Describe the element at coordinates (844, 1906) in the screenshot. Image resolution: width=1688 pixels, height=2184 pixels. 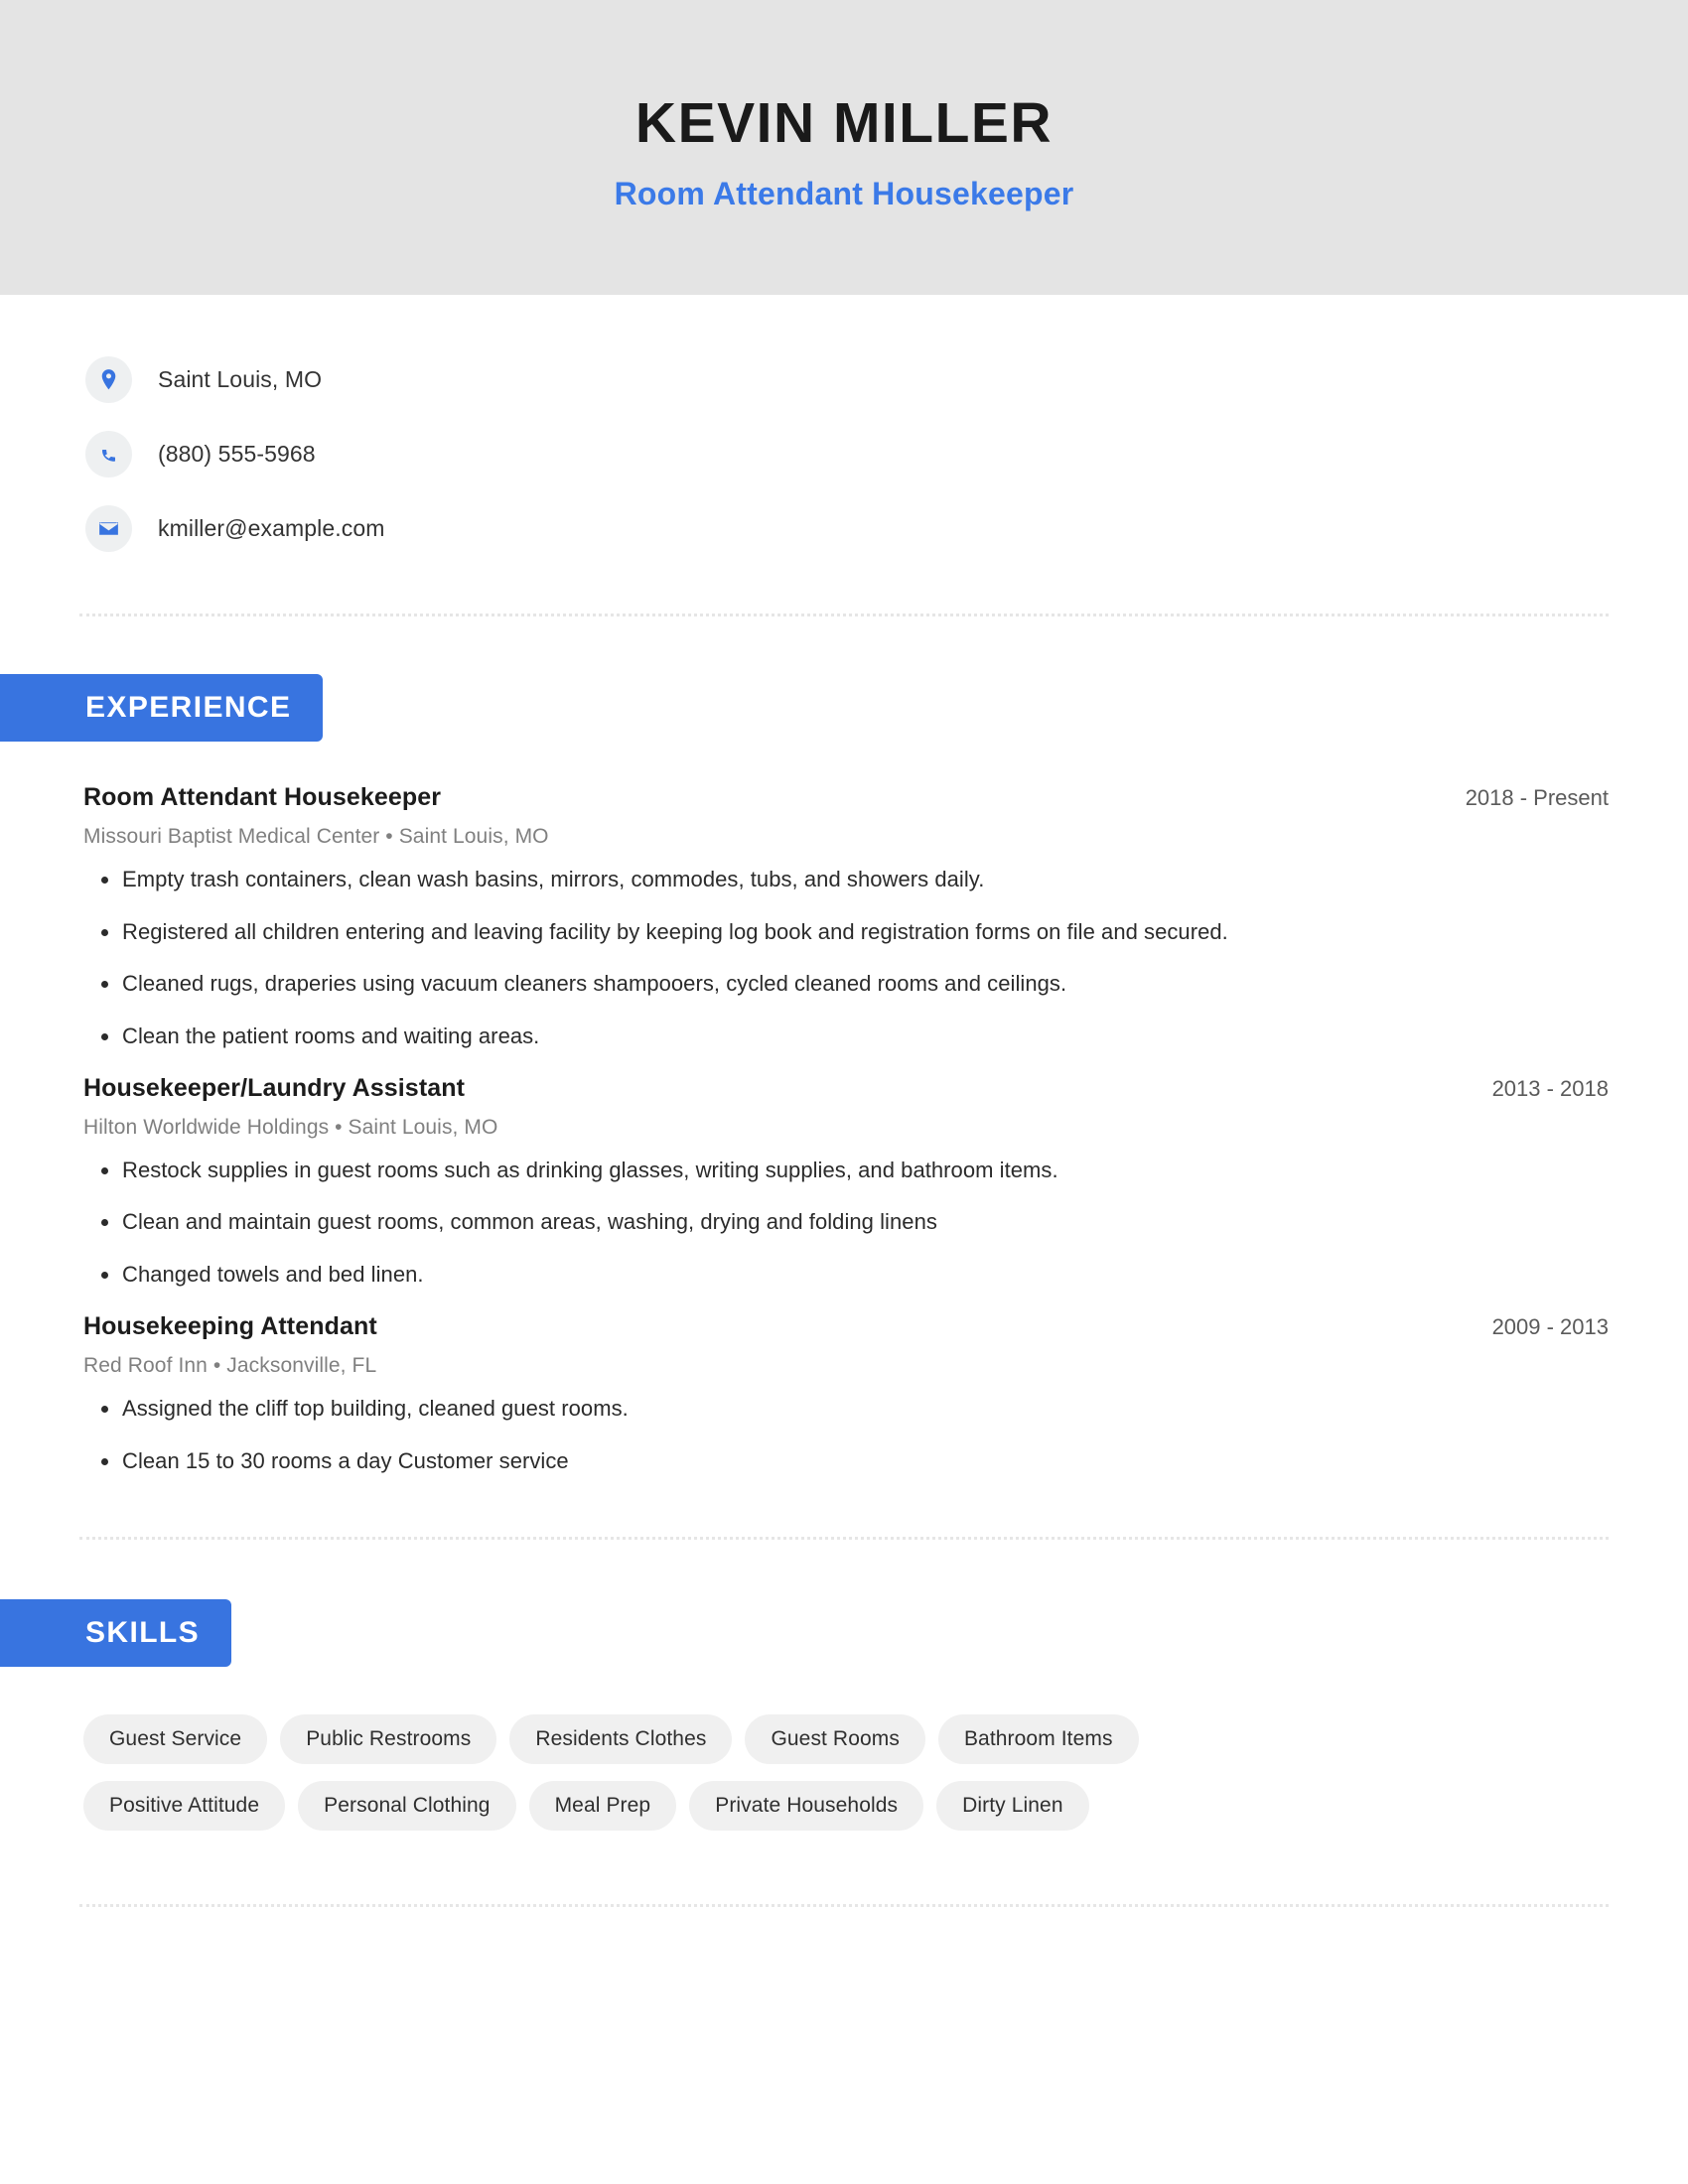
I see `divider-after-skills` at that location.